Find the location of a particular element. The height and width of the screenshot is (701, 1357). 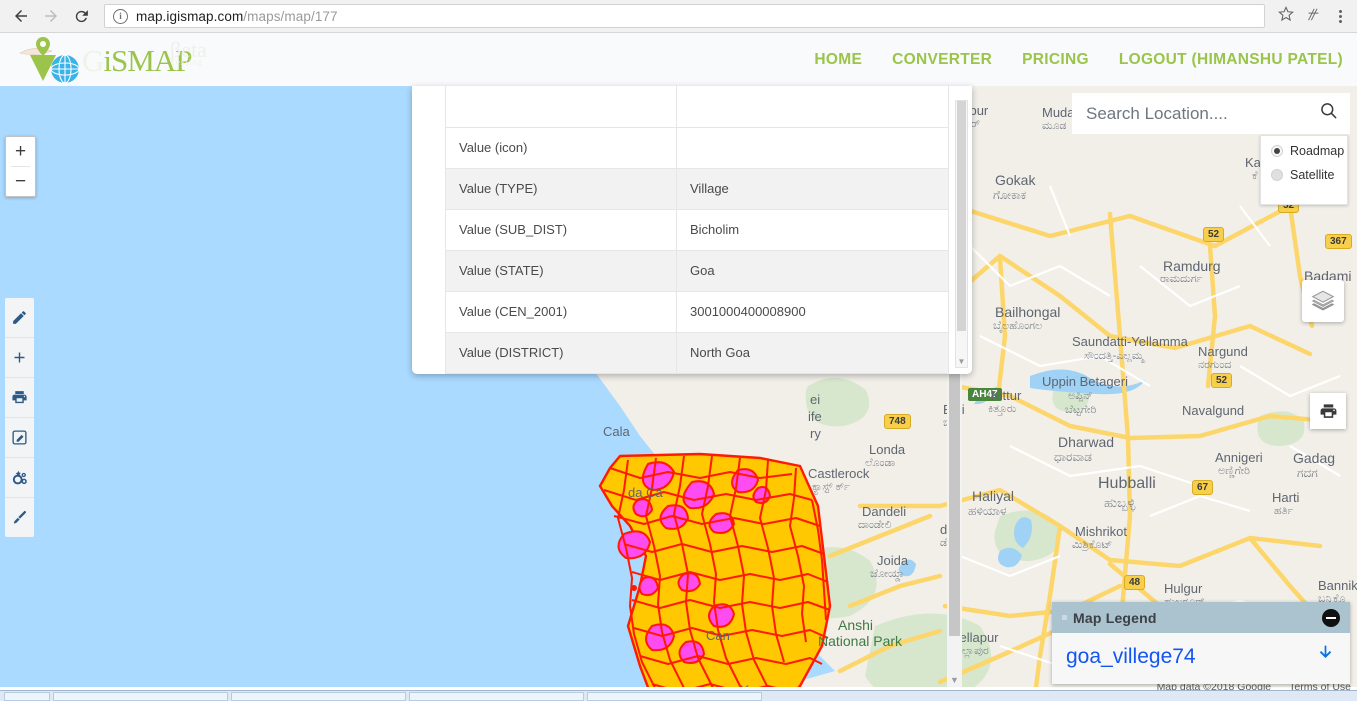

attribute-key-cell: Value (icon) is located at coordinates (561, 147).